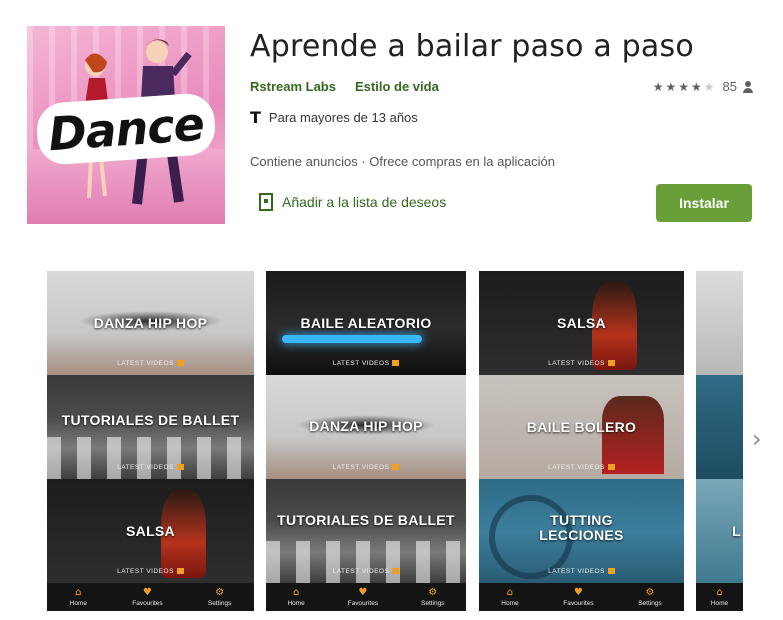 The width and height of the screenshot is (783, 620). I want to click on category-tile: TUTTING LECCIONES LATEST VIDEOS, so click(581, 531).